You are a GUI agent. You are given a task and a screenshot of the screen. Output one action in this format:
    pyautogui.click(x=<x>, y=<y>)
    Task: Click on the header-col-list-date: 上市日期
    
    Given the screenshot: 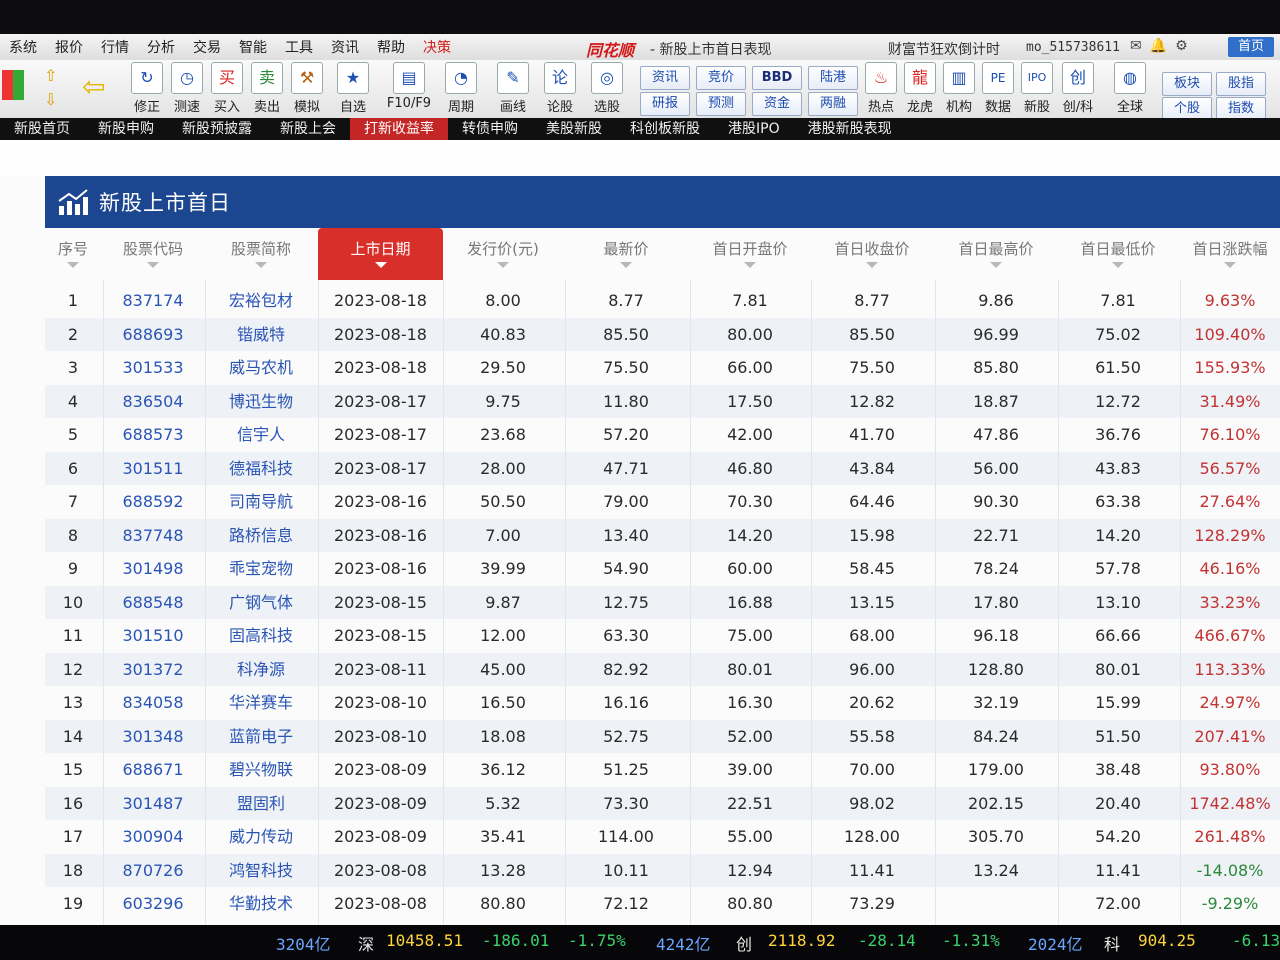 What is the action you would take?
    pyautogui.click(x=380, y=254)
    